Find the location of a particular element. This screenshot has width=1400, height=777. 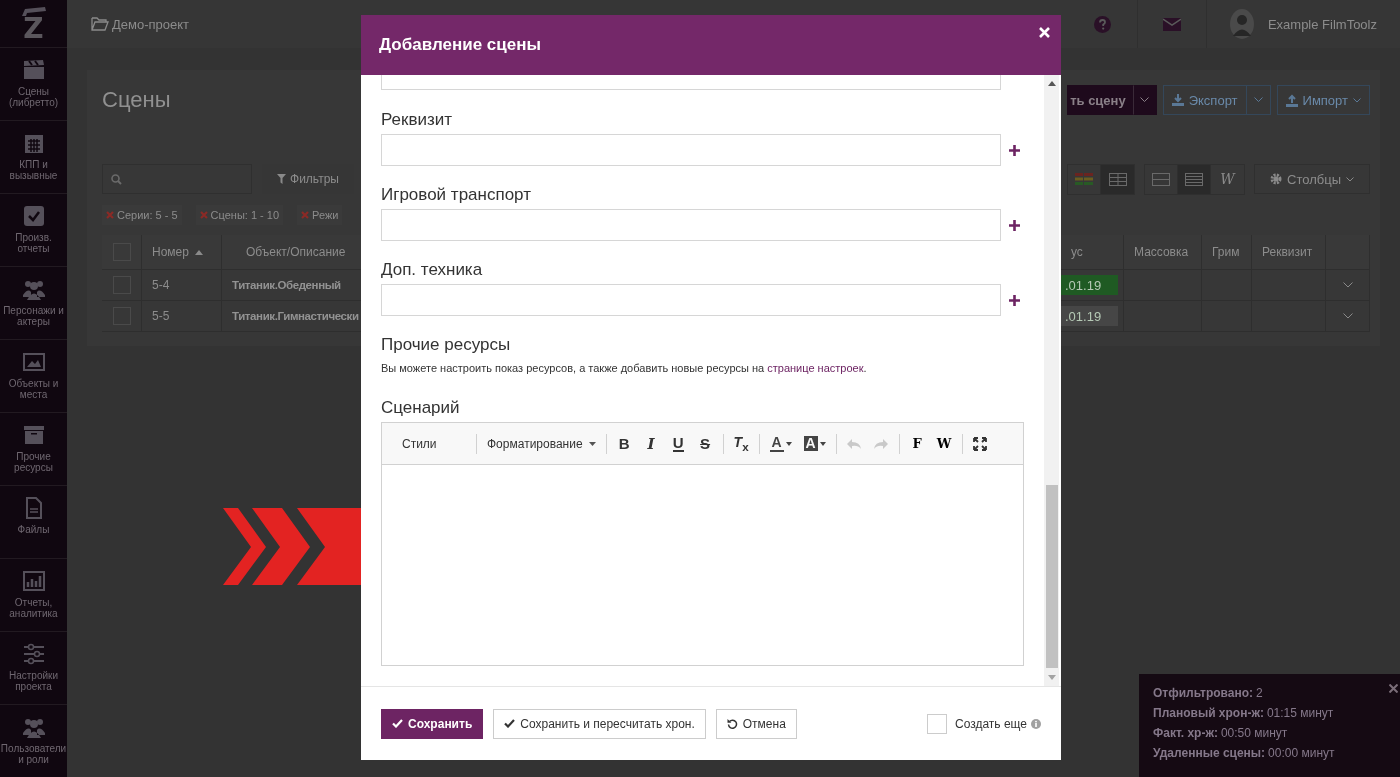

column-header: Объект/Описание is located at coordinates (296, 252).